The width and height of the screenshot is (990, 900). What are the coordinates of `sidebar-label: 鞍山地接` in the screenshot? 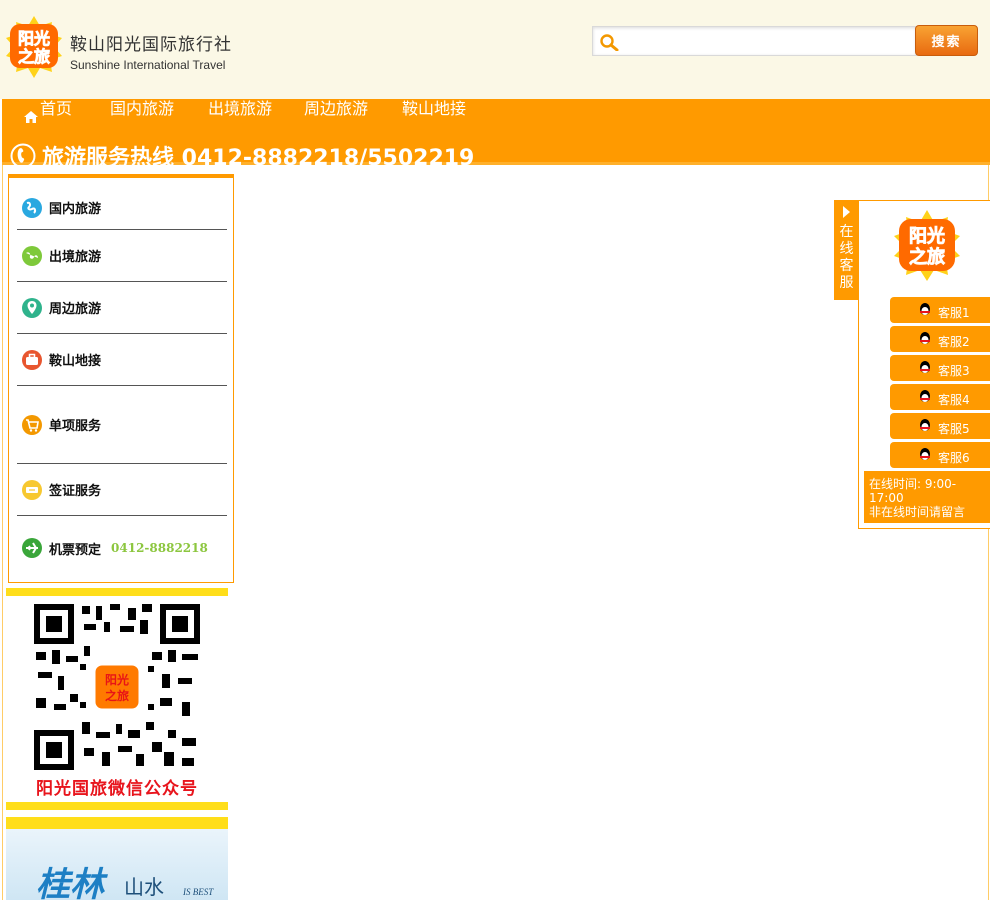 It's located at (75, 361).